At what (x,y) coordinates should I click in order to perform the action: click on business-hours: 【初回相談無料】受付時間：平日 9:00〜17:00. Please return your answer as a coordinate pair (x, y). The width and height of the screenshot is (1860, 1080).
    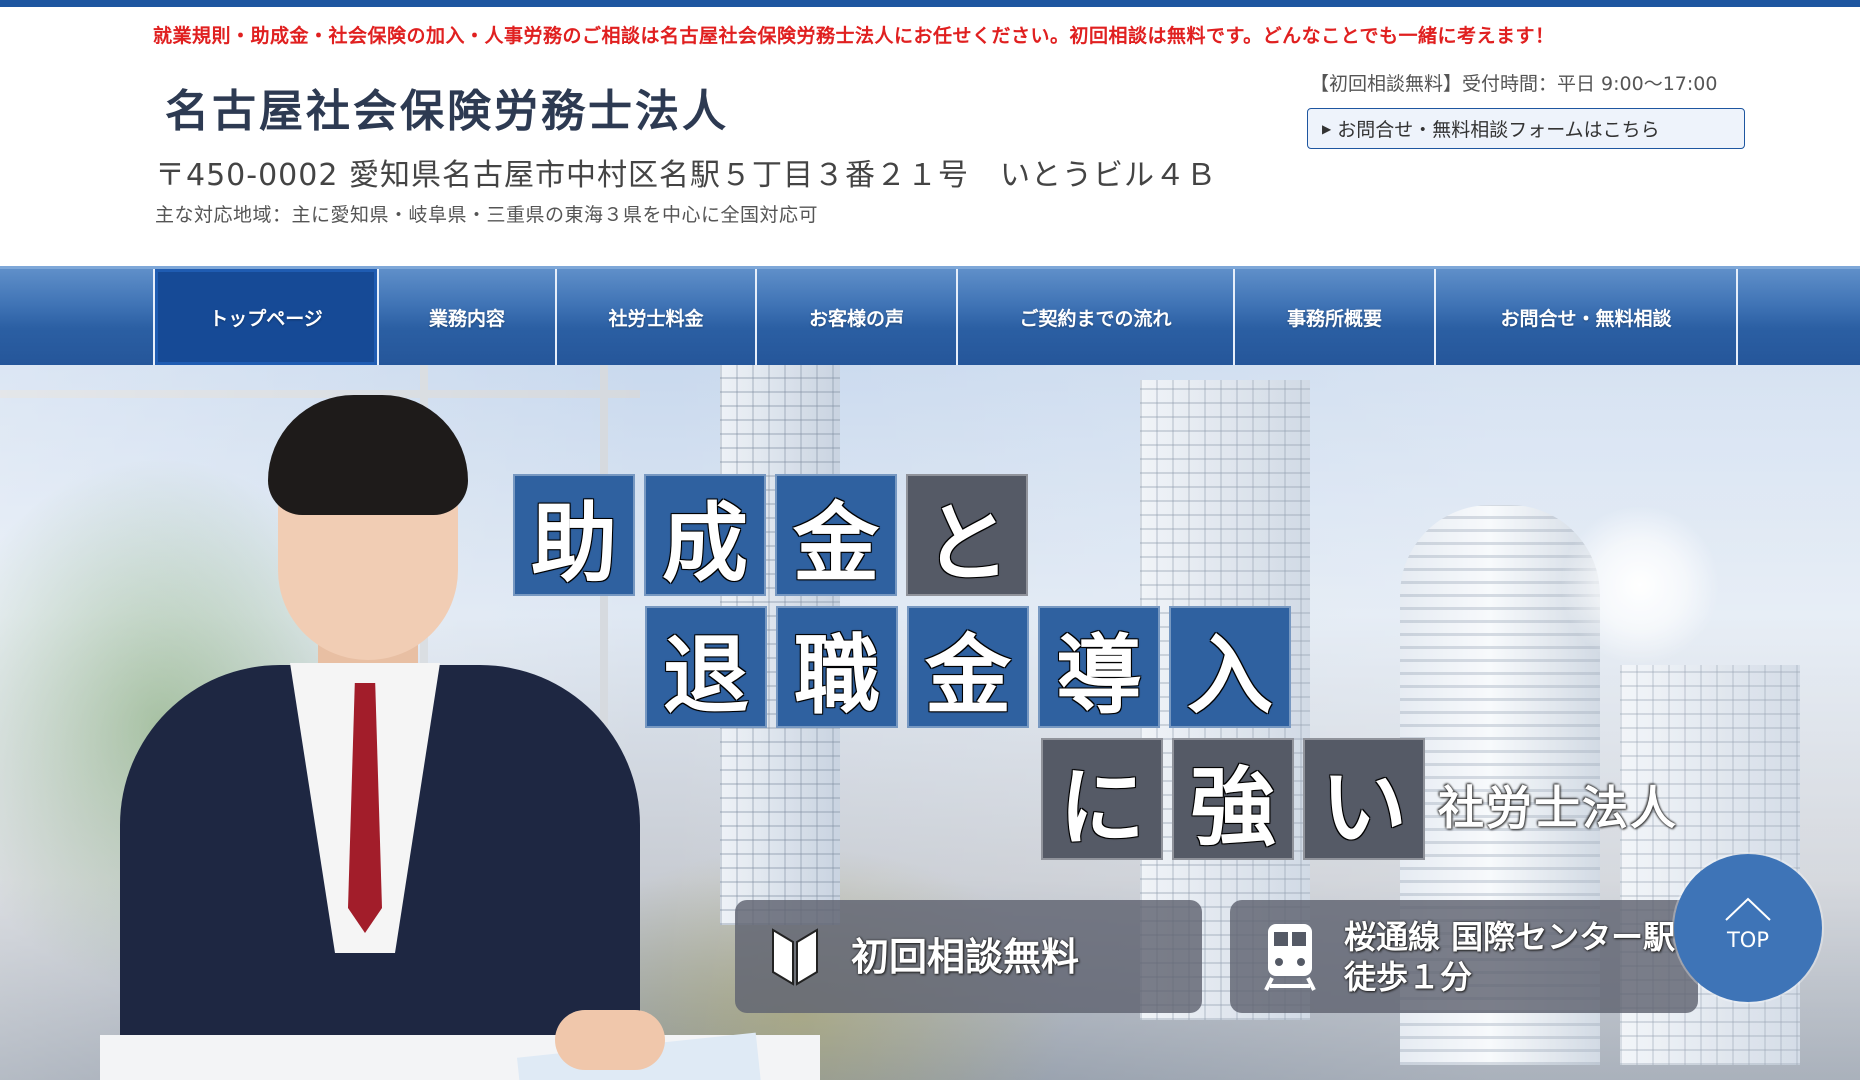
    Looking at the image, I should click on (1514, 84).